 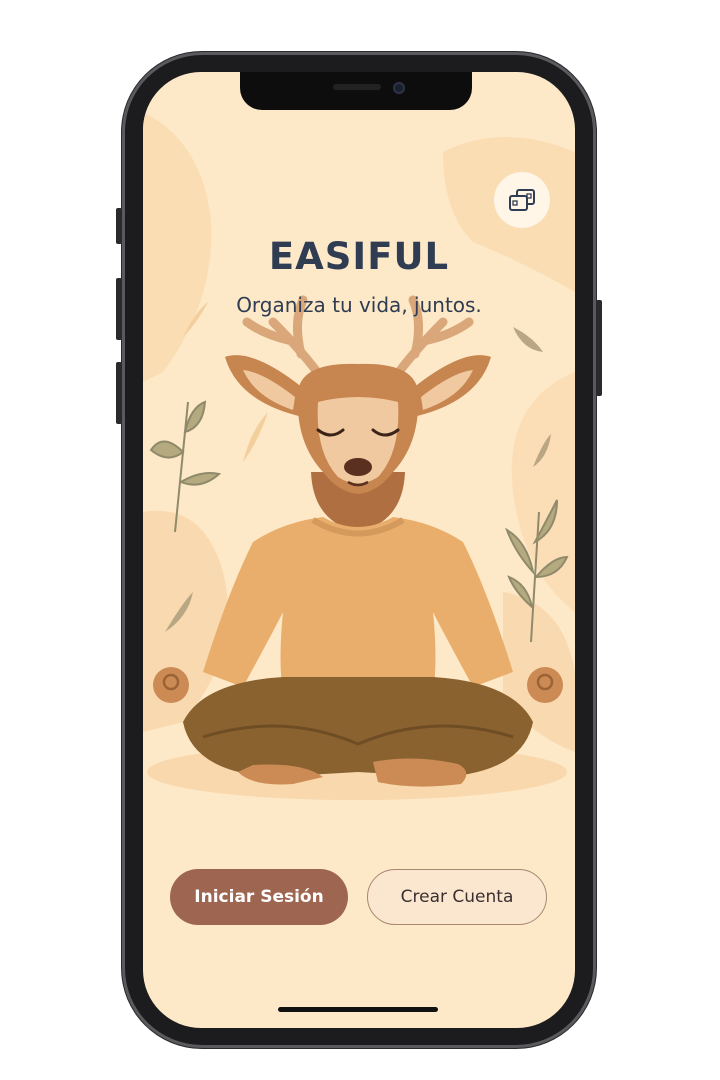 I want to click on create-account-button: Crear Cuenta, so click(x=457, y=897).